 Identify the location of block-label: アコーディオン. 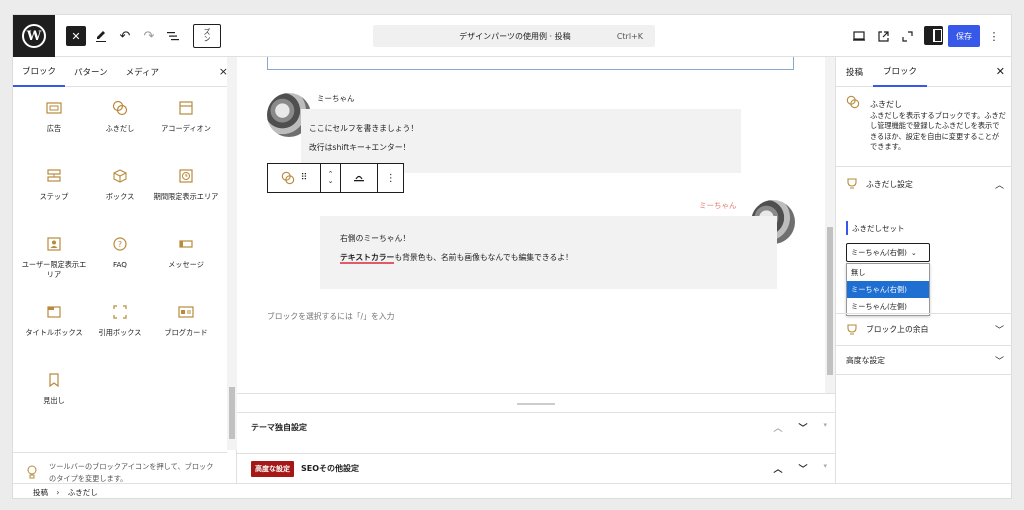
(186, 128).